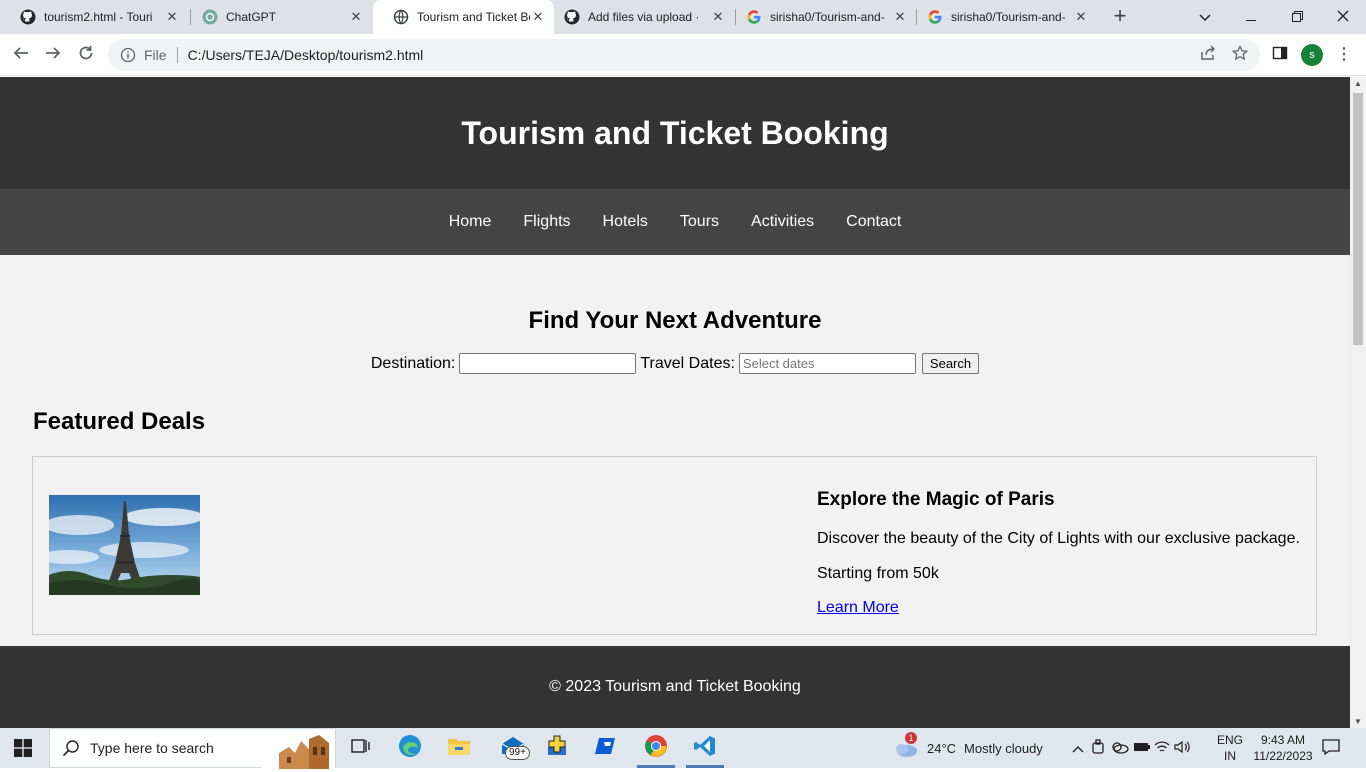 The height and width of the screenshot is (772, 1366). I want to click on browser-tab: ChatGPT ✕, so click(277, 17).